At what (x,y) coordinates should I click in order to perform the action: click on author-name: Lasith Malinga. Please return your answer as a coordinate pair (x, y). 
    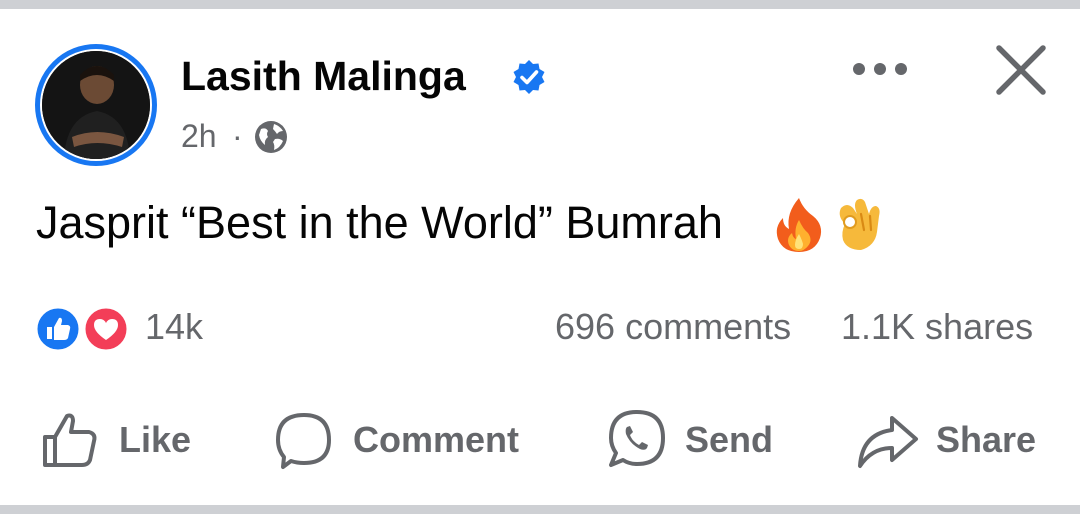
    Looking at the image, I should click on (323, 76).